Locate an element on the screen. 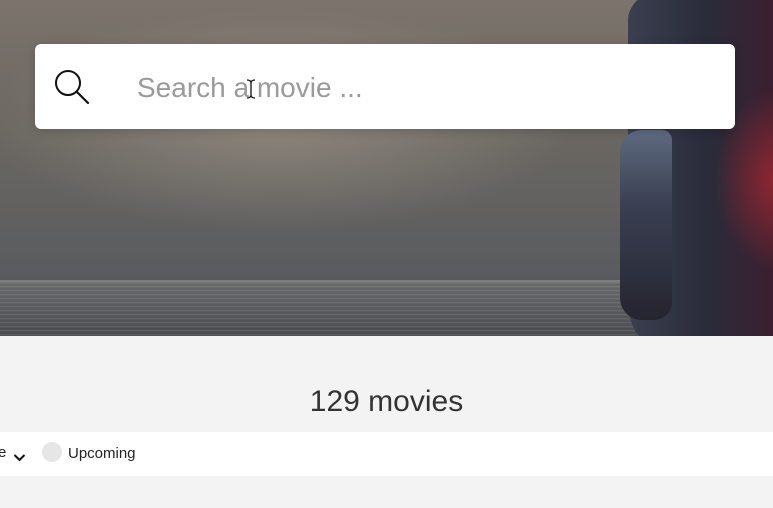  filter-dropdown-label: e is located at coordinates (3, 452).